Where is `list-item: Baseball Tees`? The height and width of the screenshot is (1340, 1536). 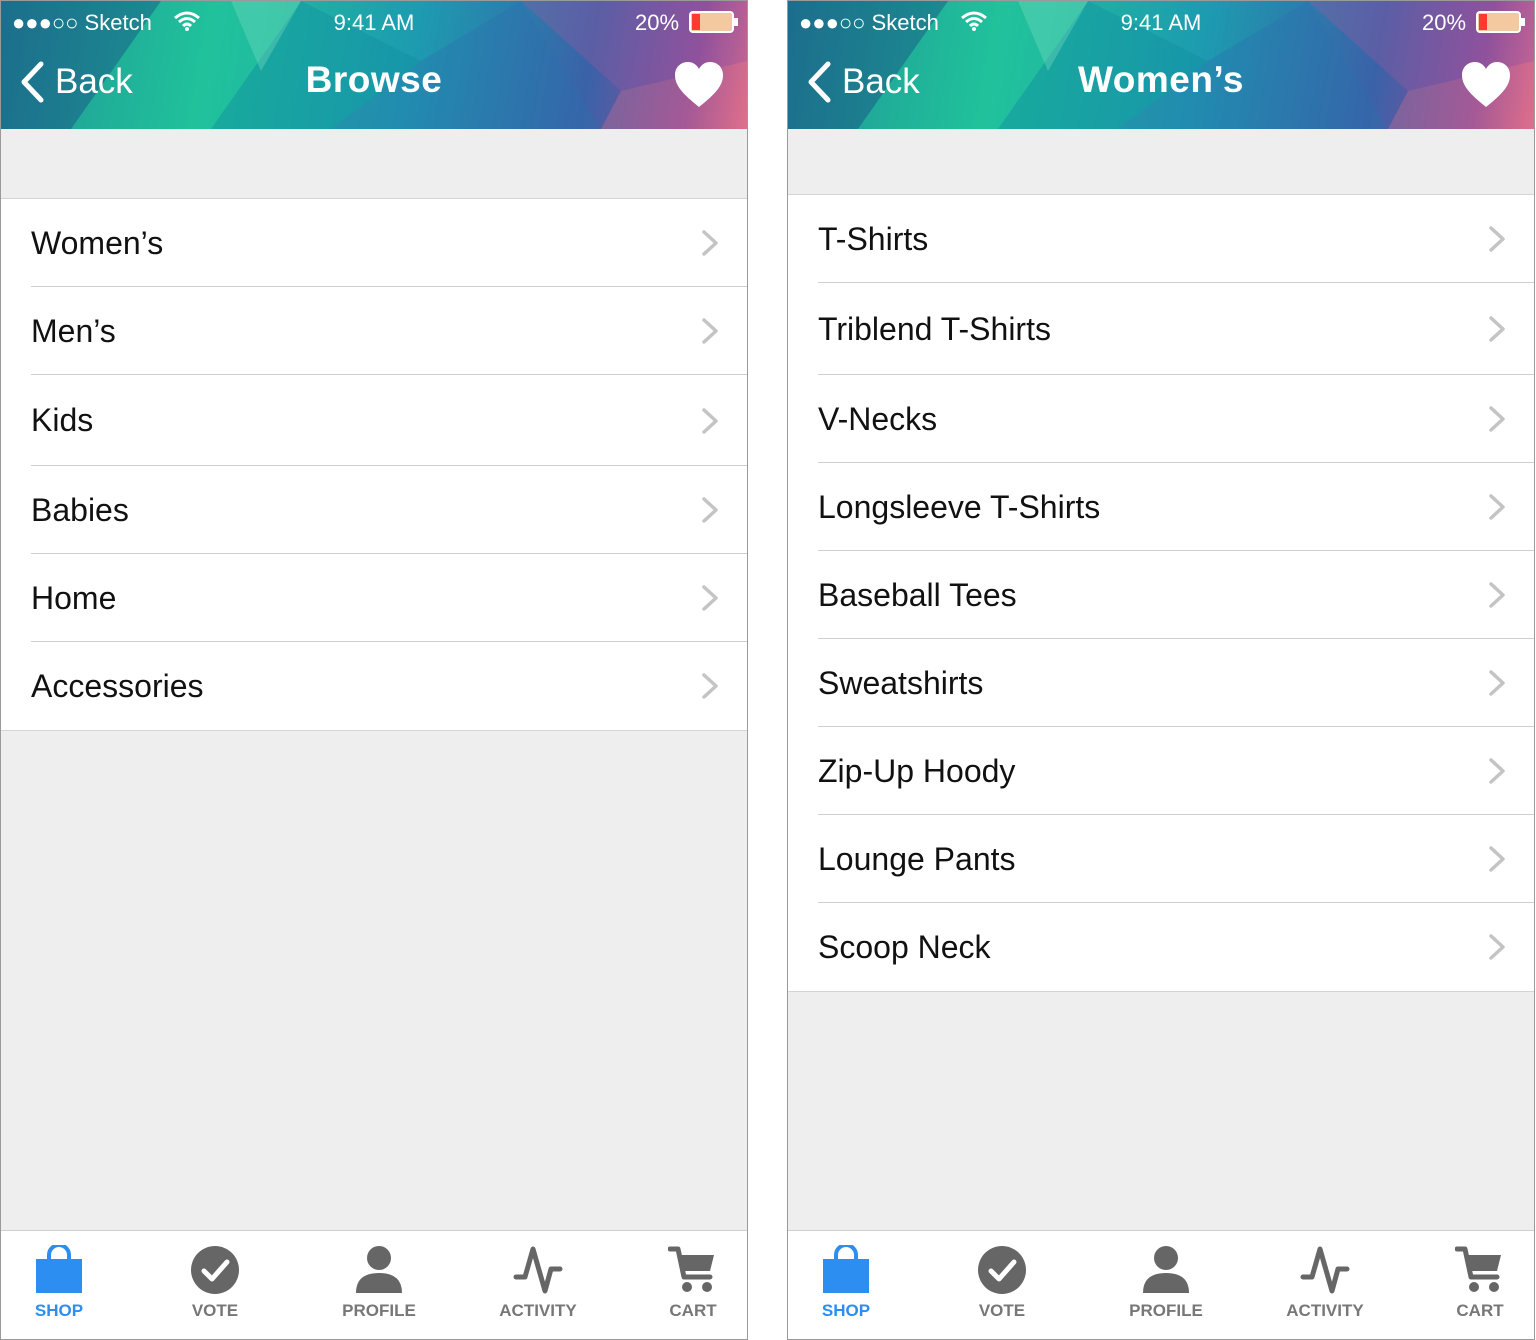
list-item: Baseball Tees is located at coordinates (1161, 595).